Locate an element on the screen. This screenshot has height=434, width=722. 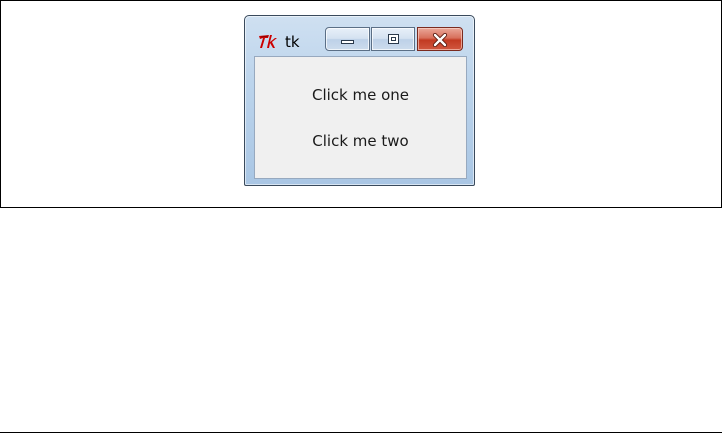
close-button is located at coordinates (440, 39).